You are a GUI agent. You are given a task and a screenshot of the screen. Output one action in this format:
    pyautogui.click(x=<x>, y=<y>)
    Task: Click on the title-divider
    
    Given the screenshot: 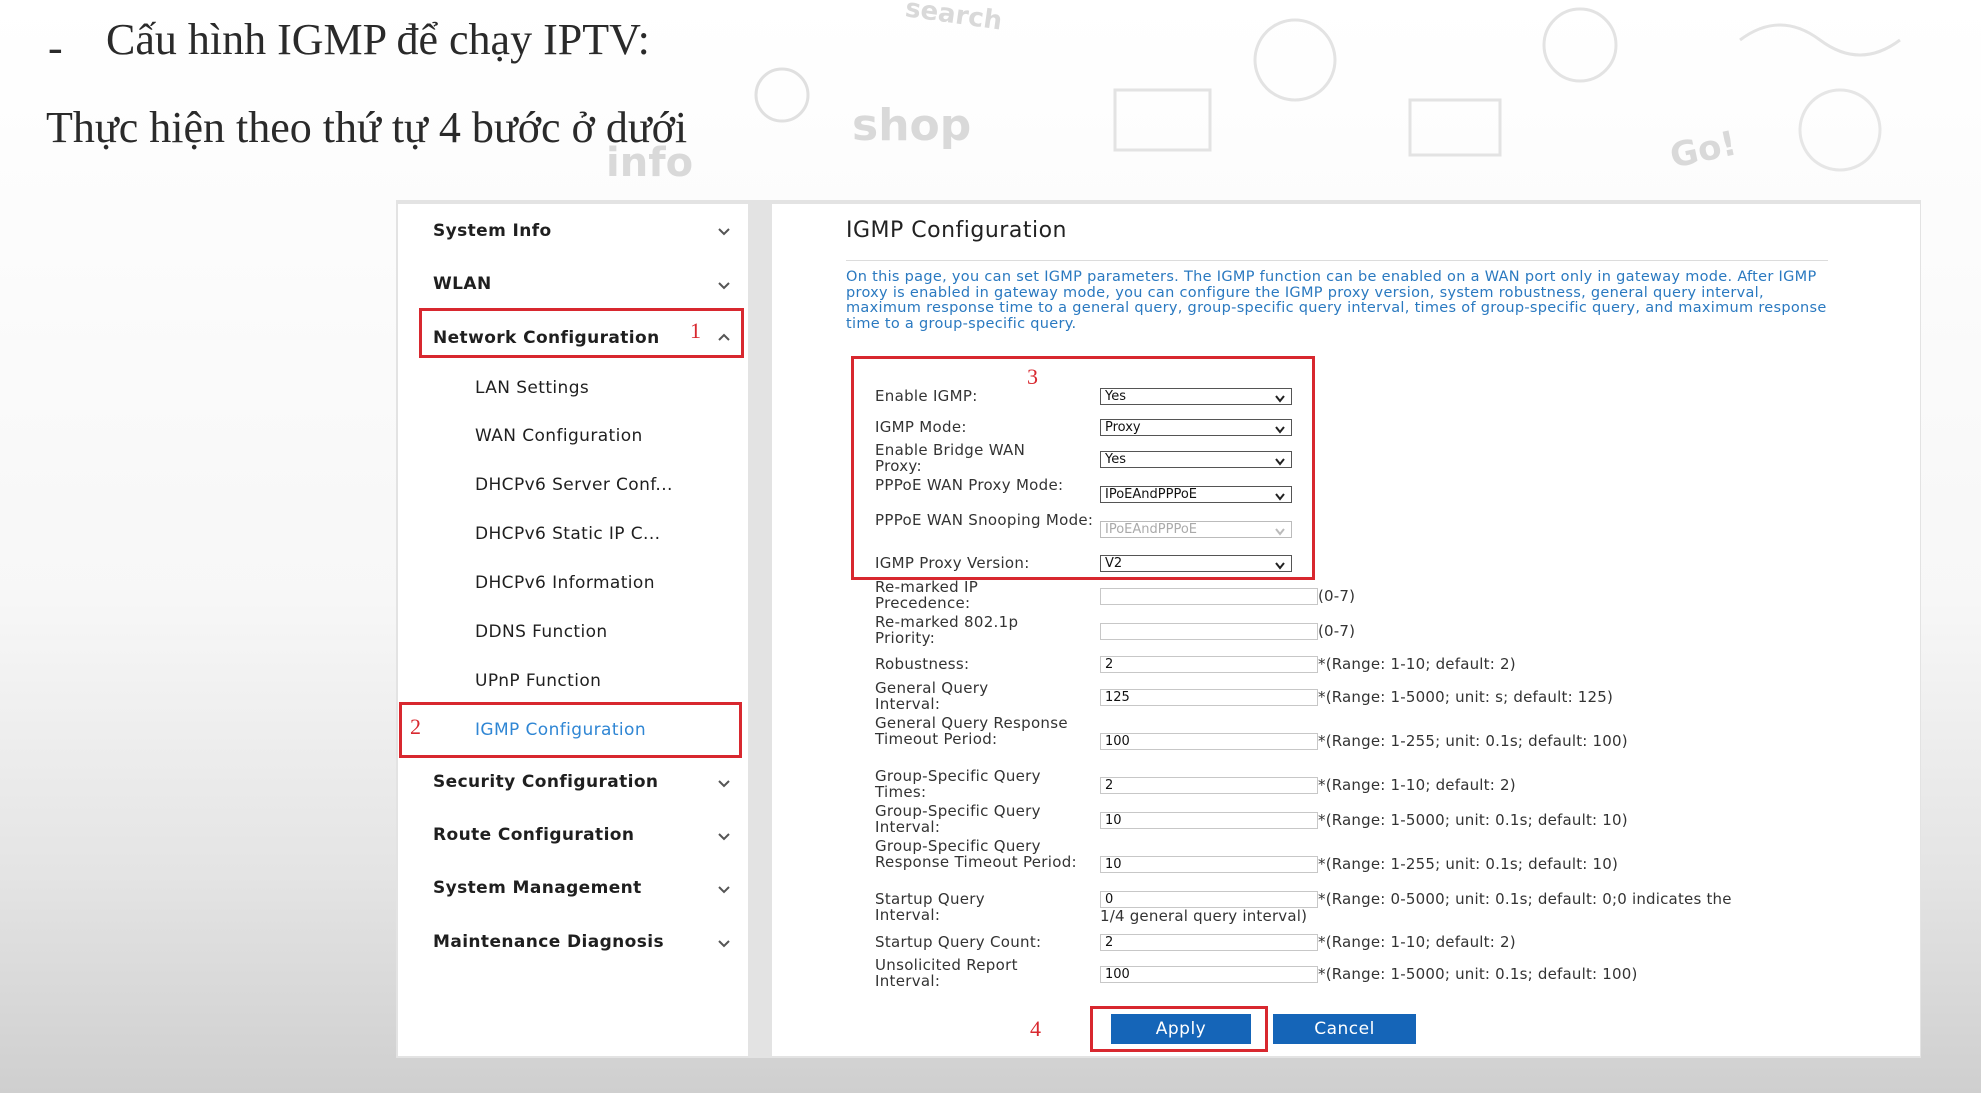 What is the action you would take?
    pyautogui.click(x=1337, y=260)
    